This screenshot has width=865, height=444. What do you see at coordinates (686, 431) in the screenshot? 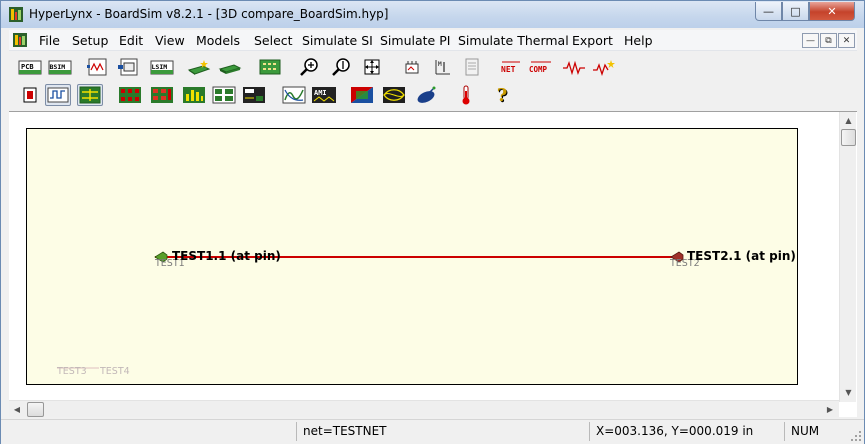
I see `status-coordinates: X=003.136, Y=000.019 in` at bounding box center [686, 431].